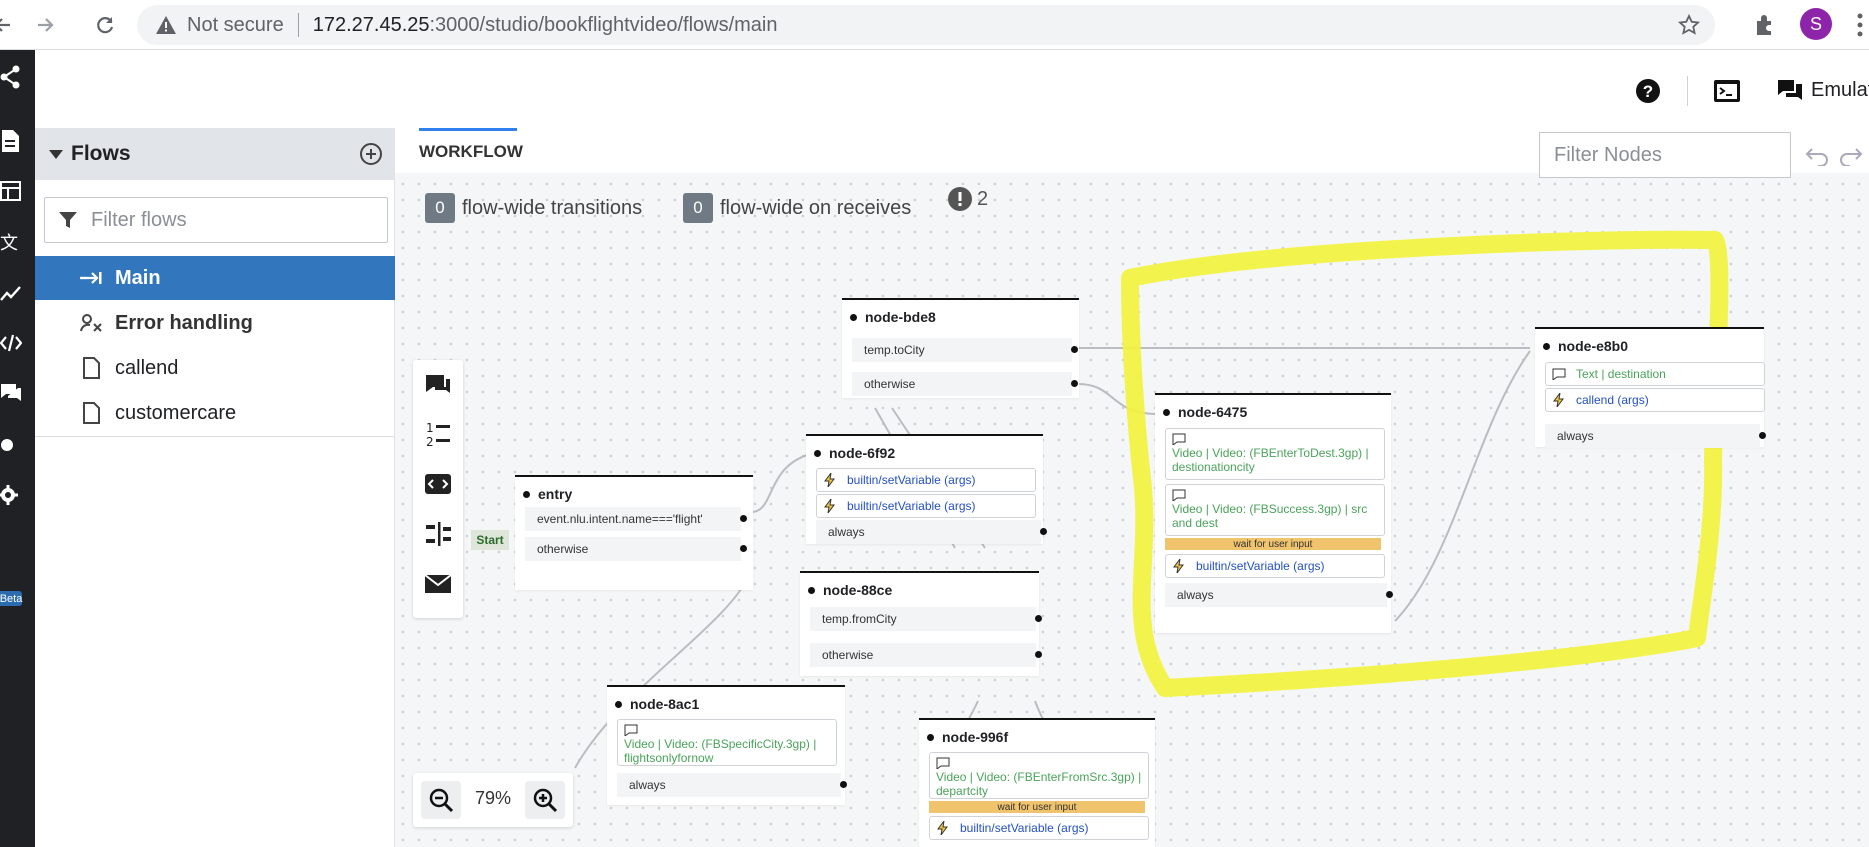 The width and height of the screenshot is (1869, 847). What do you see at coordinates (11, 495) in the screenshot?
I see `settings-gear-icon` at bounding box center [11, 495].